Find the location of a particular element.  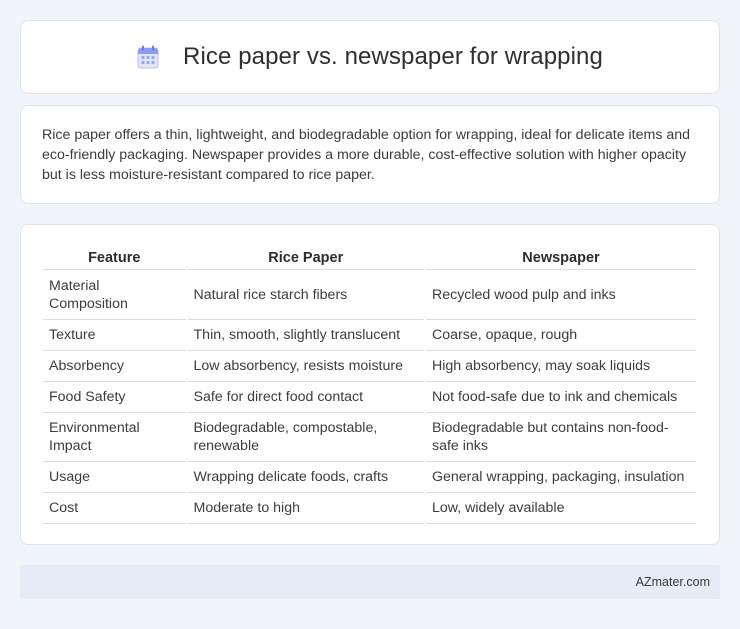

newspaper-cell: High absorbency, may soak liquids is located at coordinates (560, 366).